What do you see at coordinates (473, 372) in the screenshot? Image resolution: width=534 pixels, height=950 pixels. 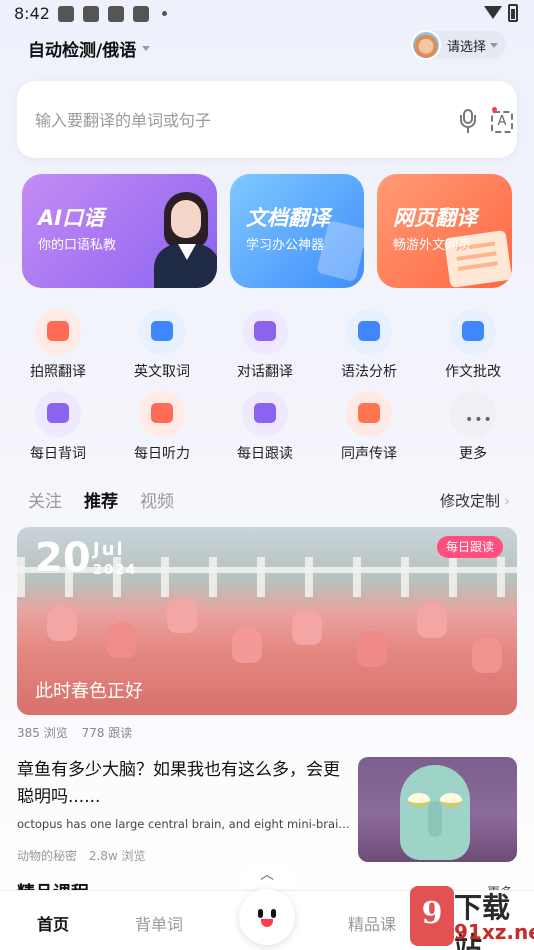 I see `tool-label: 作文批改` at bounding box center [473, 372].